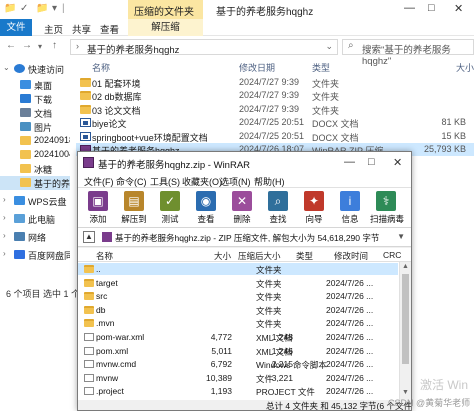  Describe the element at coordinates (165, 27) in the screenshot. I see `tab-extract: 解压缩` at that location.